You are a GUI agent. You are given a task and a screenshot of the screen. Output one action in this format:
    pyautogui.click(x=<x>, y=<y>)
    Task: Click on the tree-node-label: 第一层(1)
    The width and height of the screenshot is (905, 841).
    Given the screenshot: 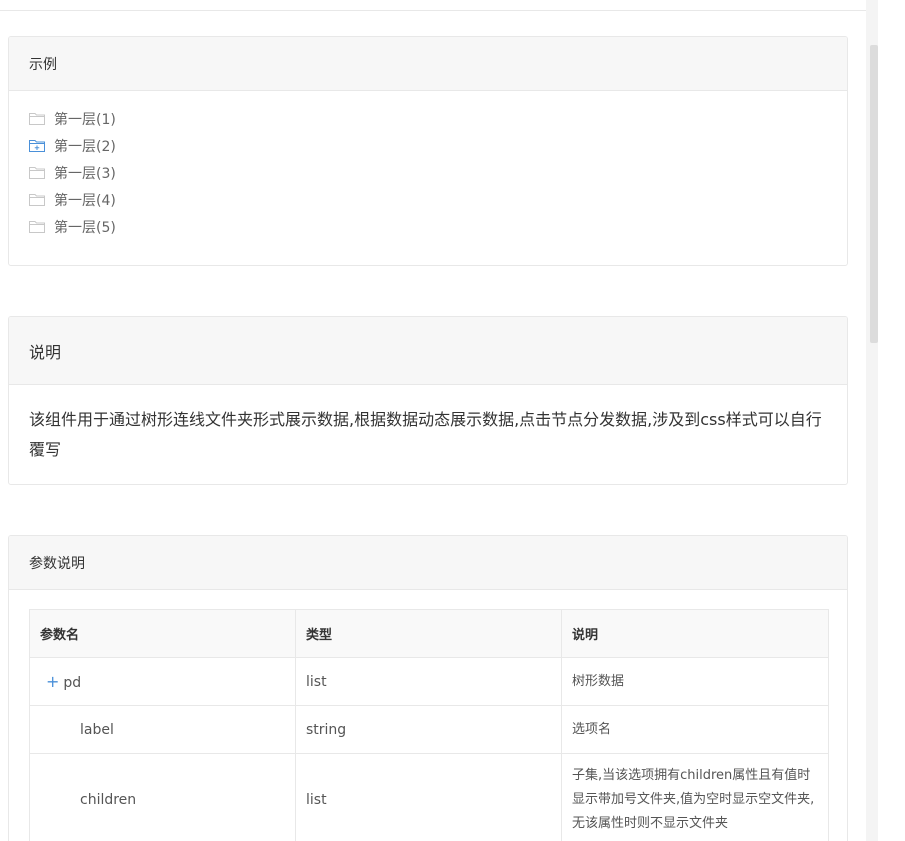 What is the action you would take?
    pyautogui.click(x=85, y=119)
    